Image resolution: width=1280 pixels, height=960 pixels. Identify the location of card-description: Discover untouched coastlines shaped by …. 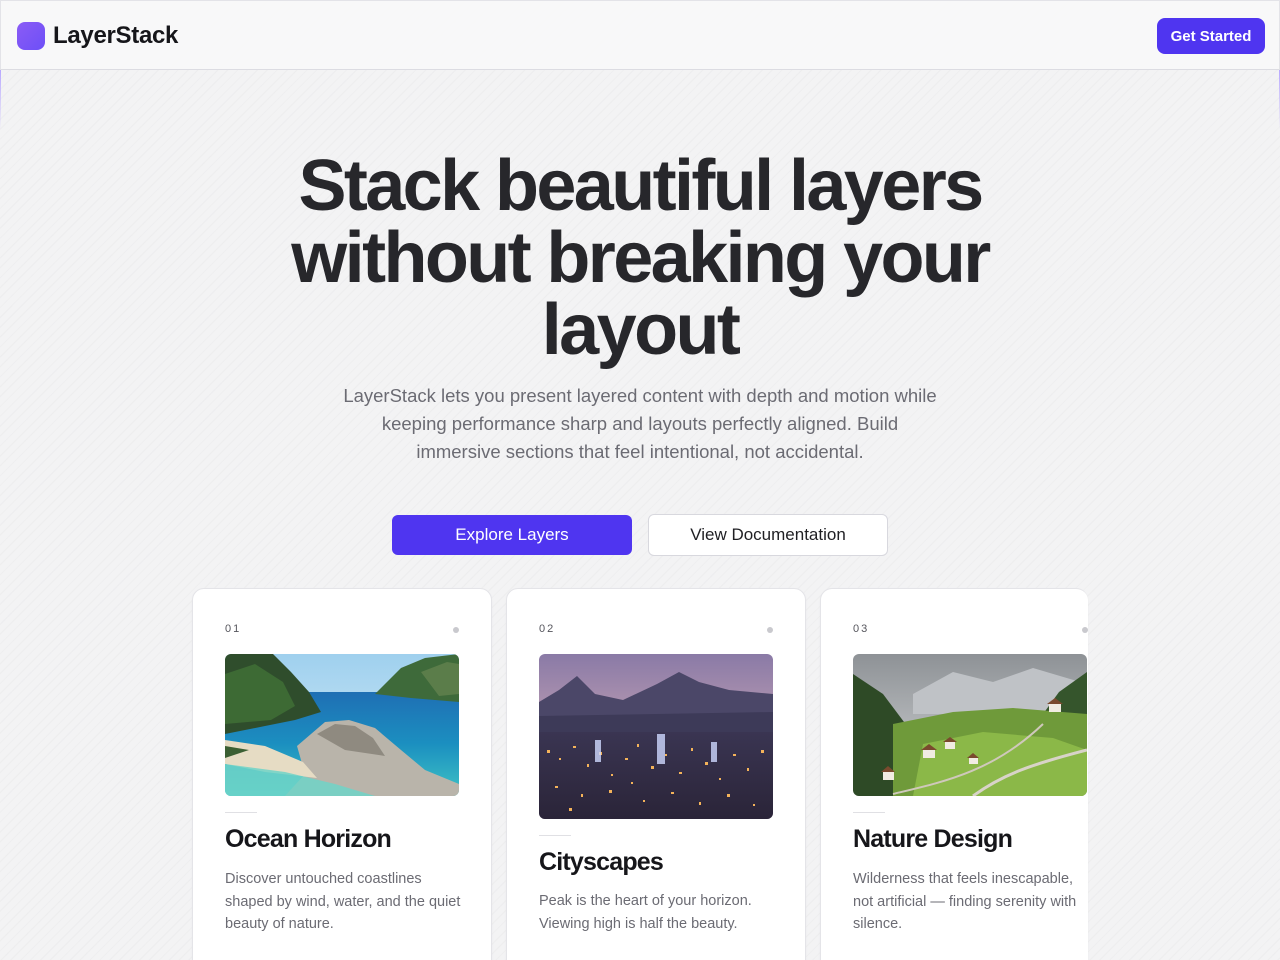
(343, 901).